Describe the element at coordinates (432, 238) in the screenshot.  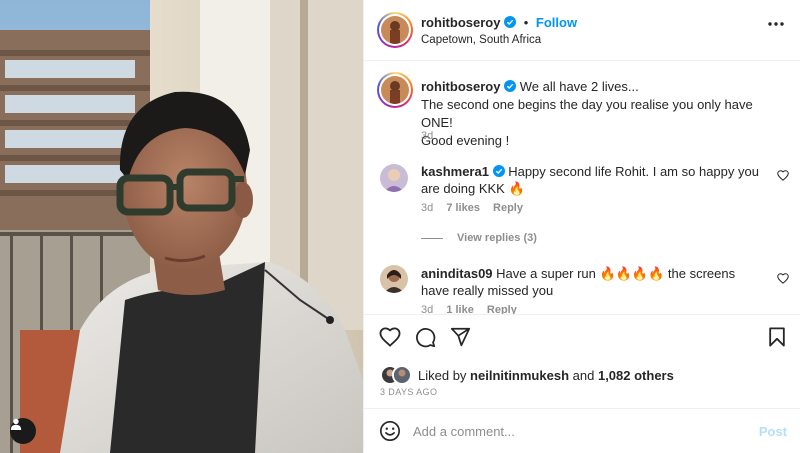
I see `replies-divider-line` at that location.